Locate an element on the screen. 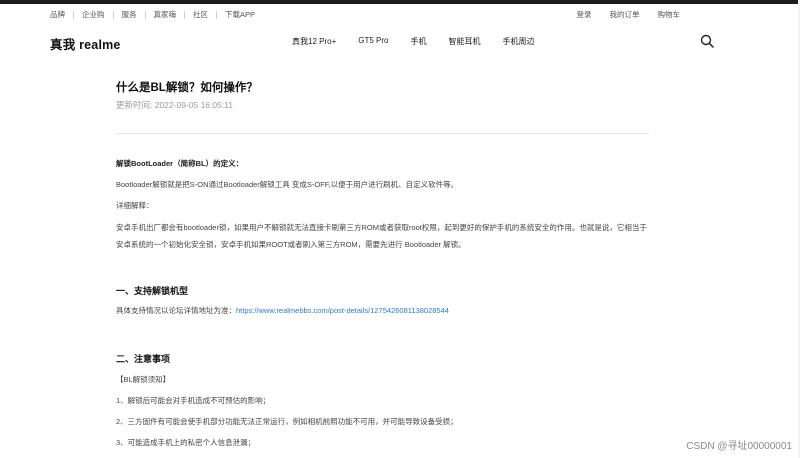 This screenshot has width=800, height=458. nav-menu: 真我12 Pro+ GT5 Pro 手机 智能耳机 手机周边 is located at coordinates (424, 41).